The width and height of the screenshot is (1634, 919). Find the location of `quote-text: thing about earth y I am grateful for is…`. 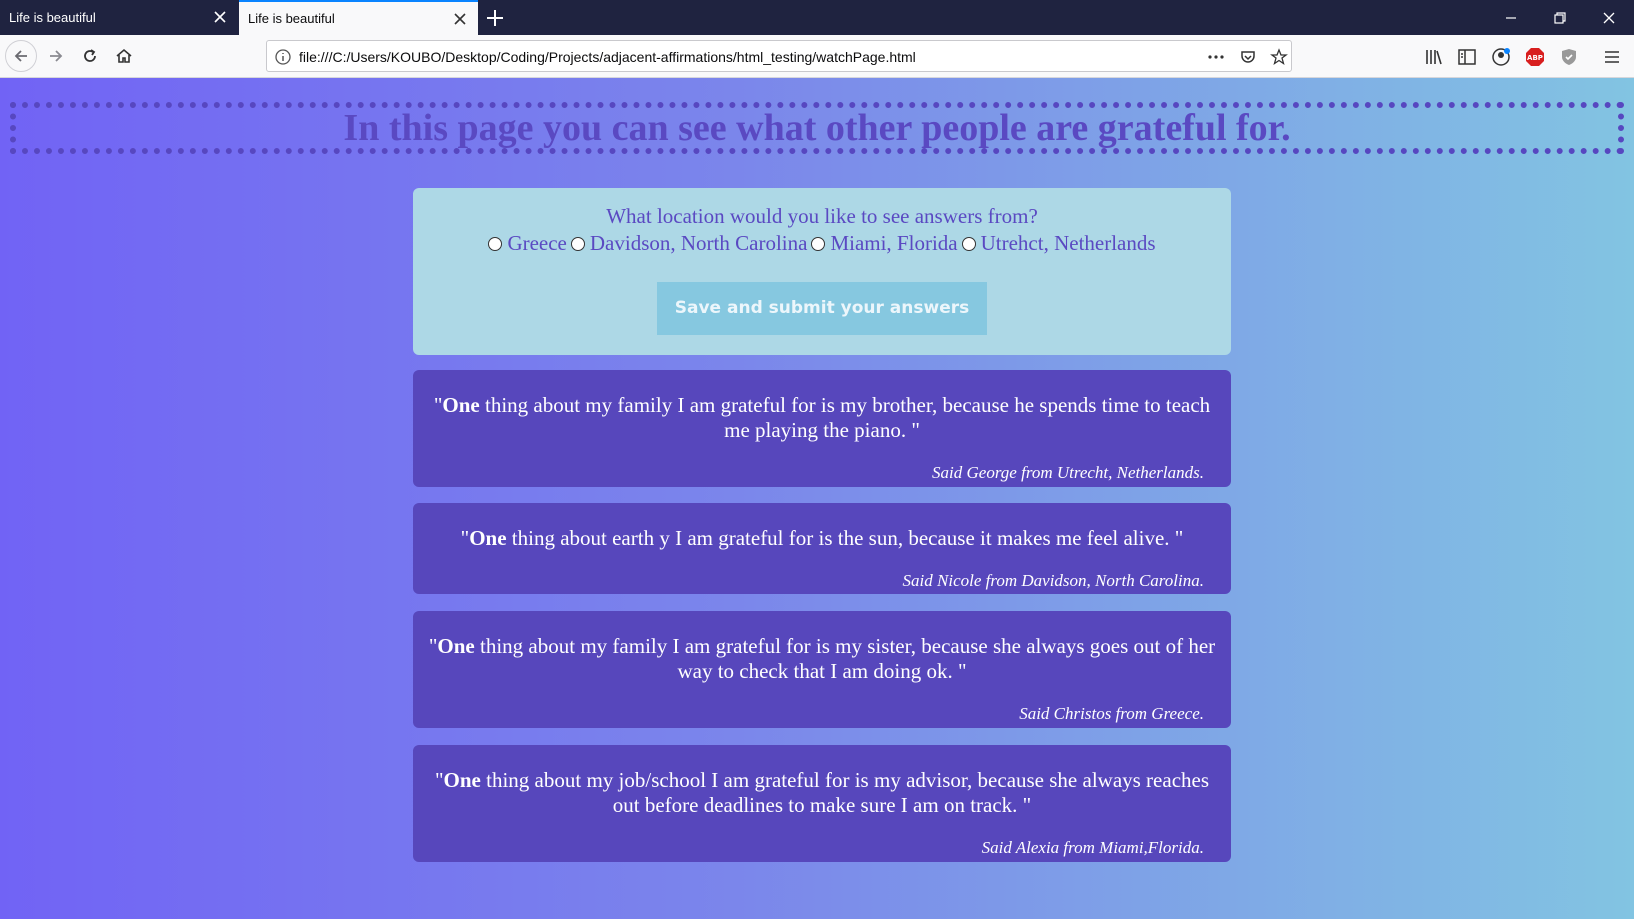

quote-text: thing about earth y I am grateful for is… is located at coordinates (845, 538).